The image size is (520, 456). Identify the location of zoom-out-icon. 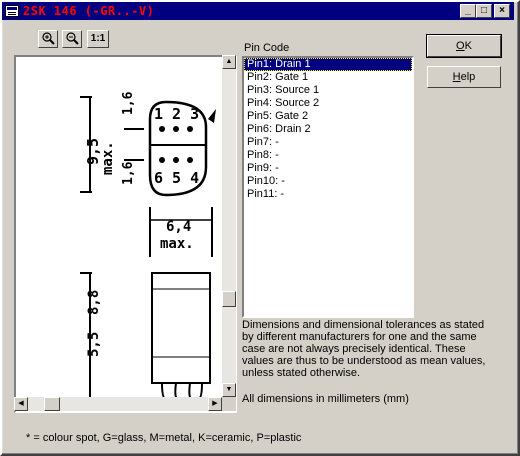
(72, 38).